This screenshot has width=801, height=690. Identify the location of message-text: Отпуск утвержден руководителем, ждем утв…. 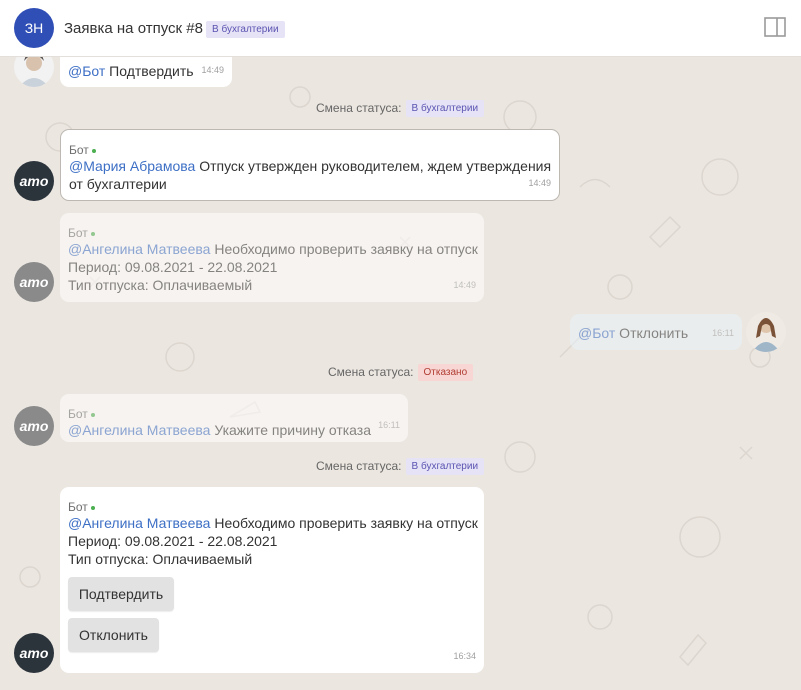
(373, 166).